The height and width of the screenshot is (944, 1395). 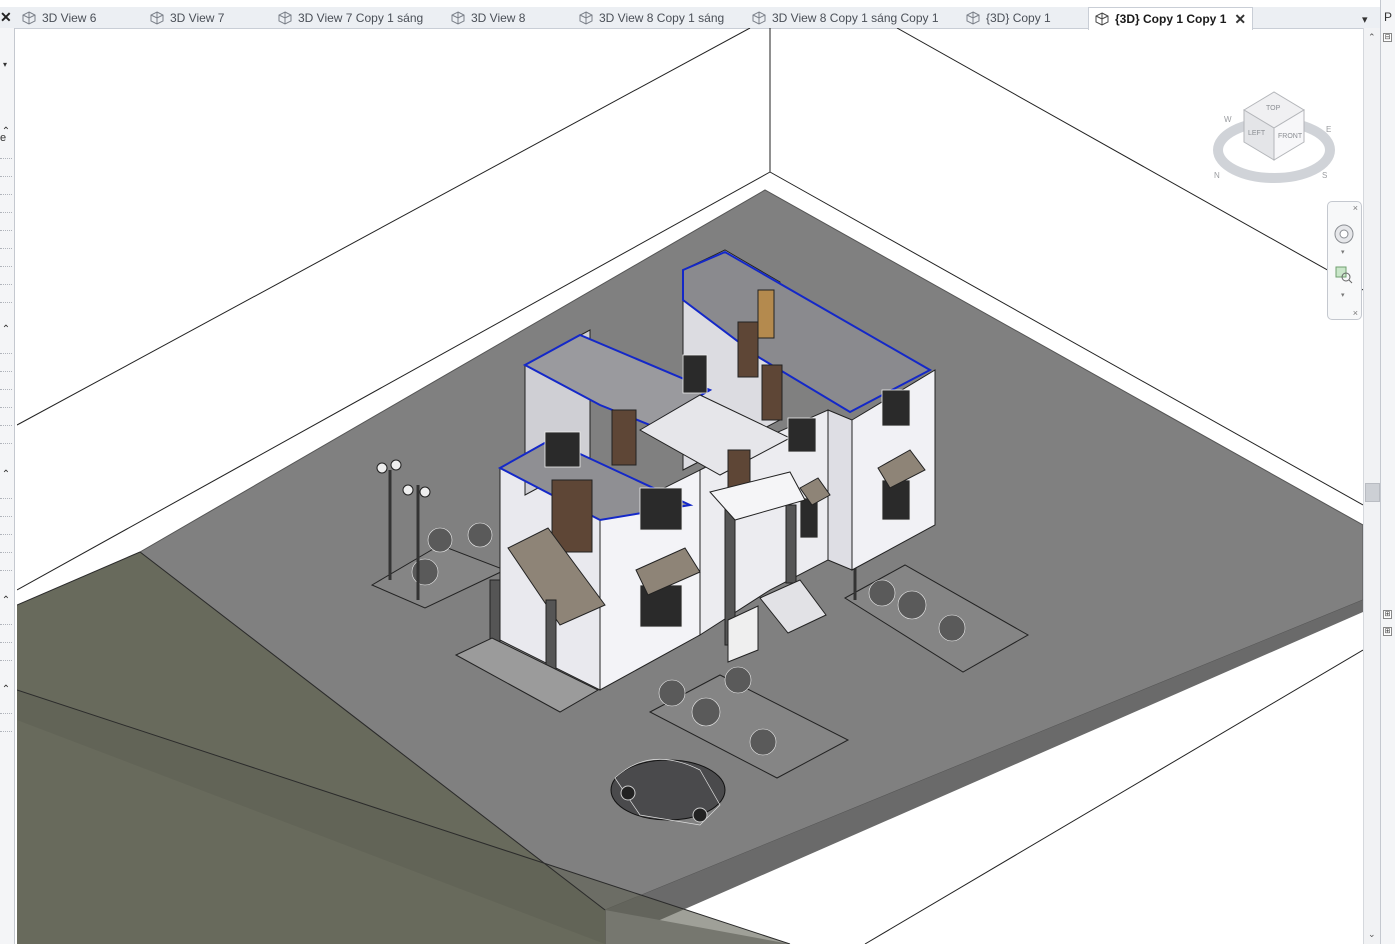 What do you see at coordinates (197, 17) in the screenshot?
I see `tab-label: 3D View 7` at bounding box center [197, 17].